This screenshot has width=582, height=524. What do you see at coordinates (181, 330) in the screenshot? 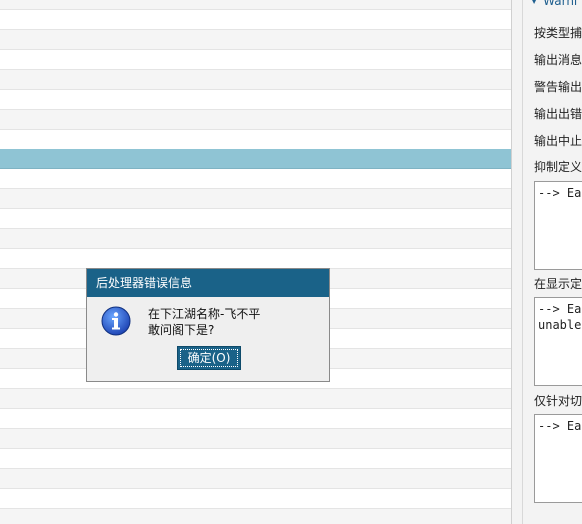
I see `dialog-message-line: 敢问阁下是?` at bounding box center [181, 330].